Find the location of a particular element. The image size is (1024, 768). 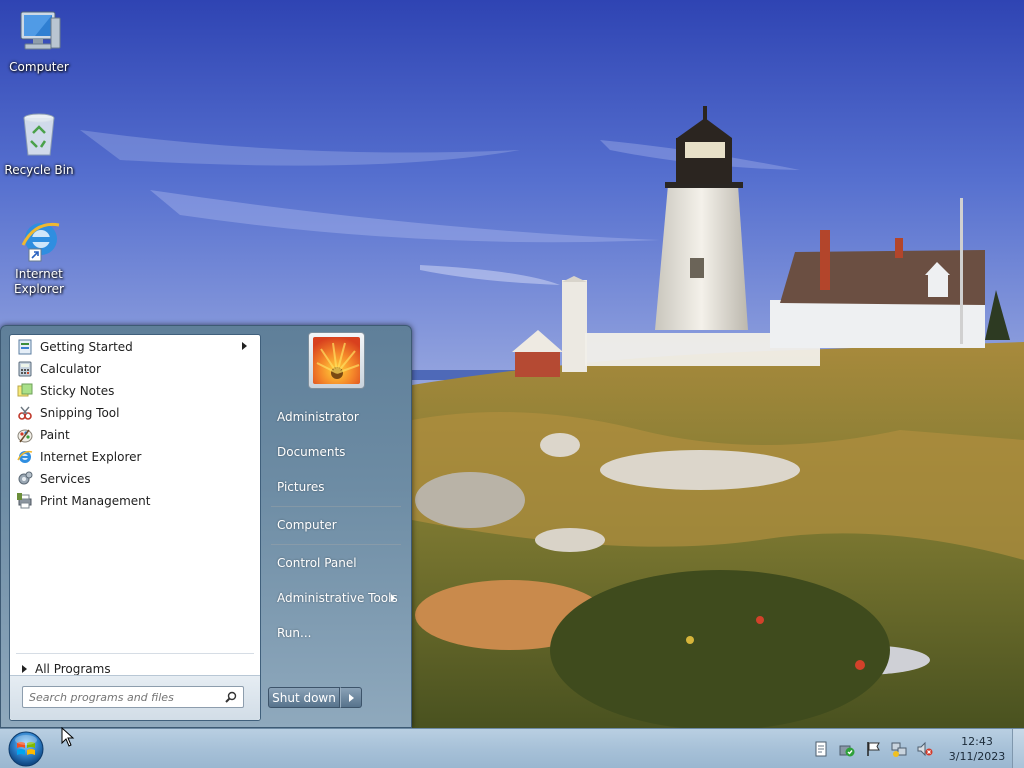

search-icon is located at coordinates (231, 697).